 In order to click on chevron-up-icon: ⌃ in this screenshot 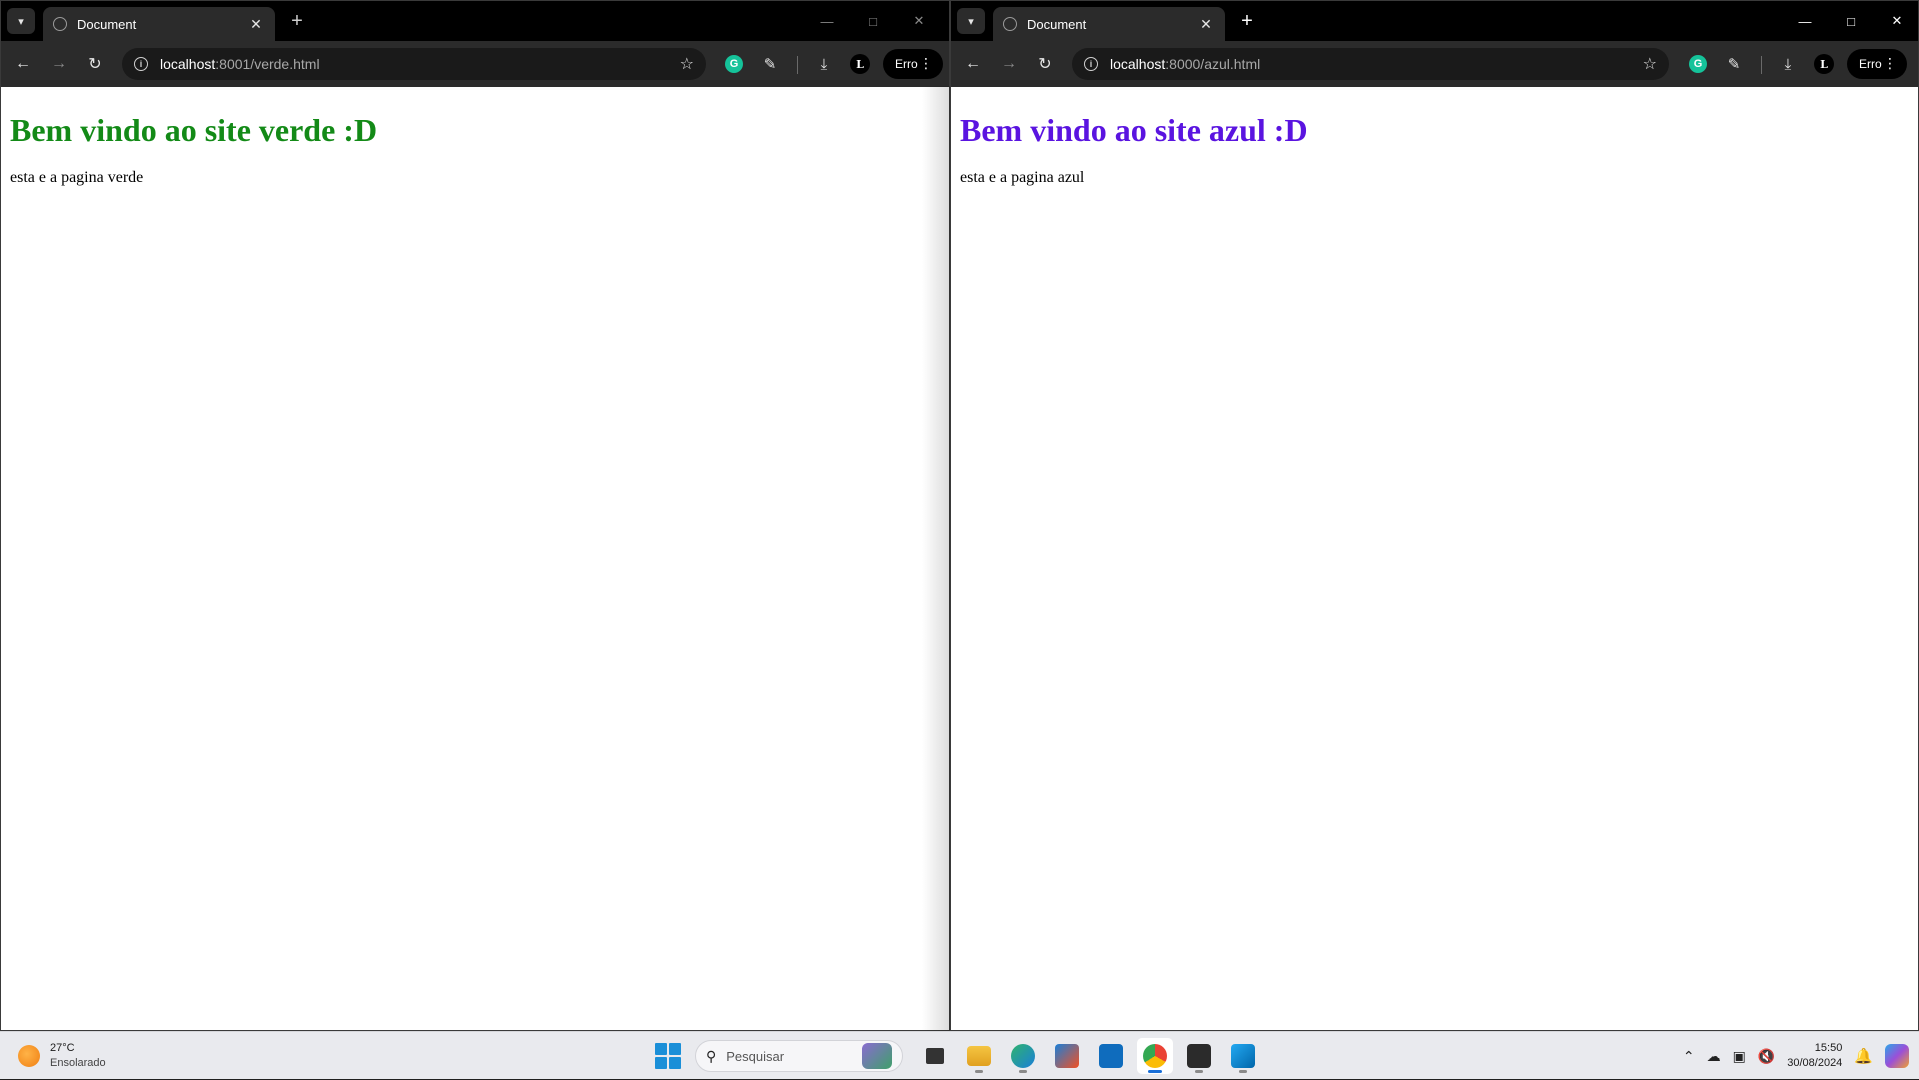, I will do `click(1689, 1056)`.